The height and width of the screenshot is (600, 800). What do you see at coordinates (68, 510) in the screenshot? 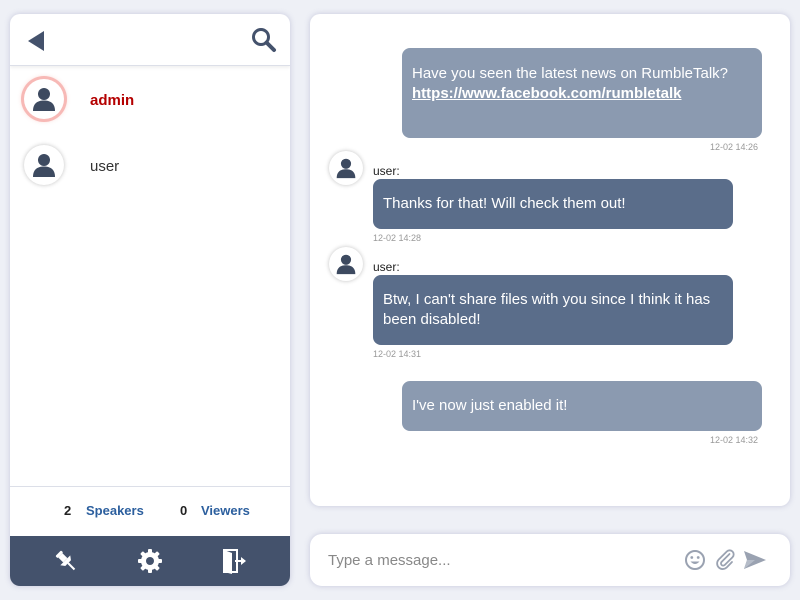
I see `speakers-count: 2` at bounding box center [68, 510].